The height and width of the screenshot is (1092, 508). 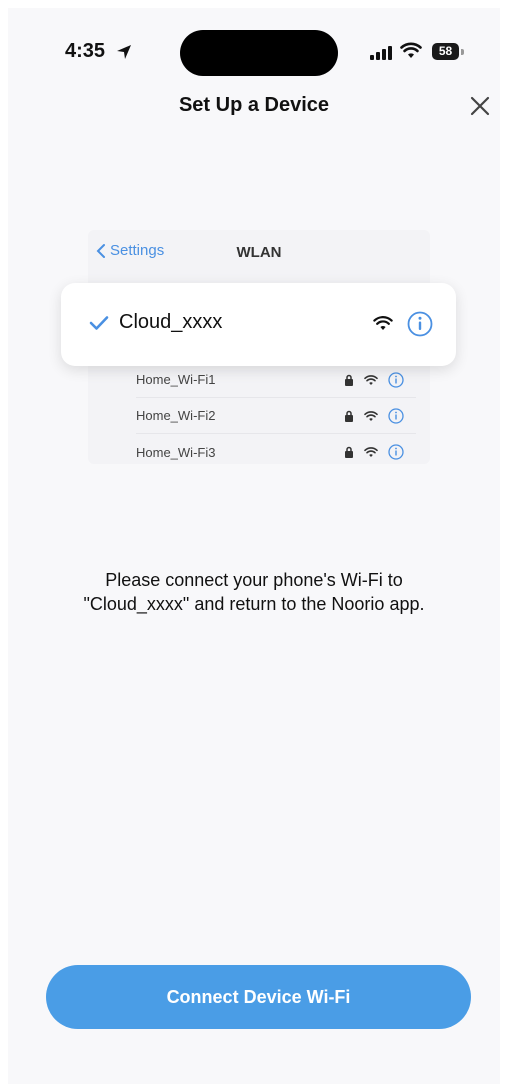 I want to click on illustration-navbar: Settings WLAN, so click(x=259, y=254).